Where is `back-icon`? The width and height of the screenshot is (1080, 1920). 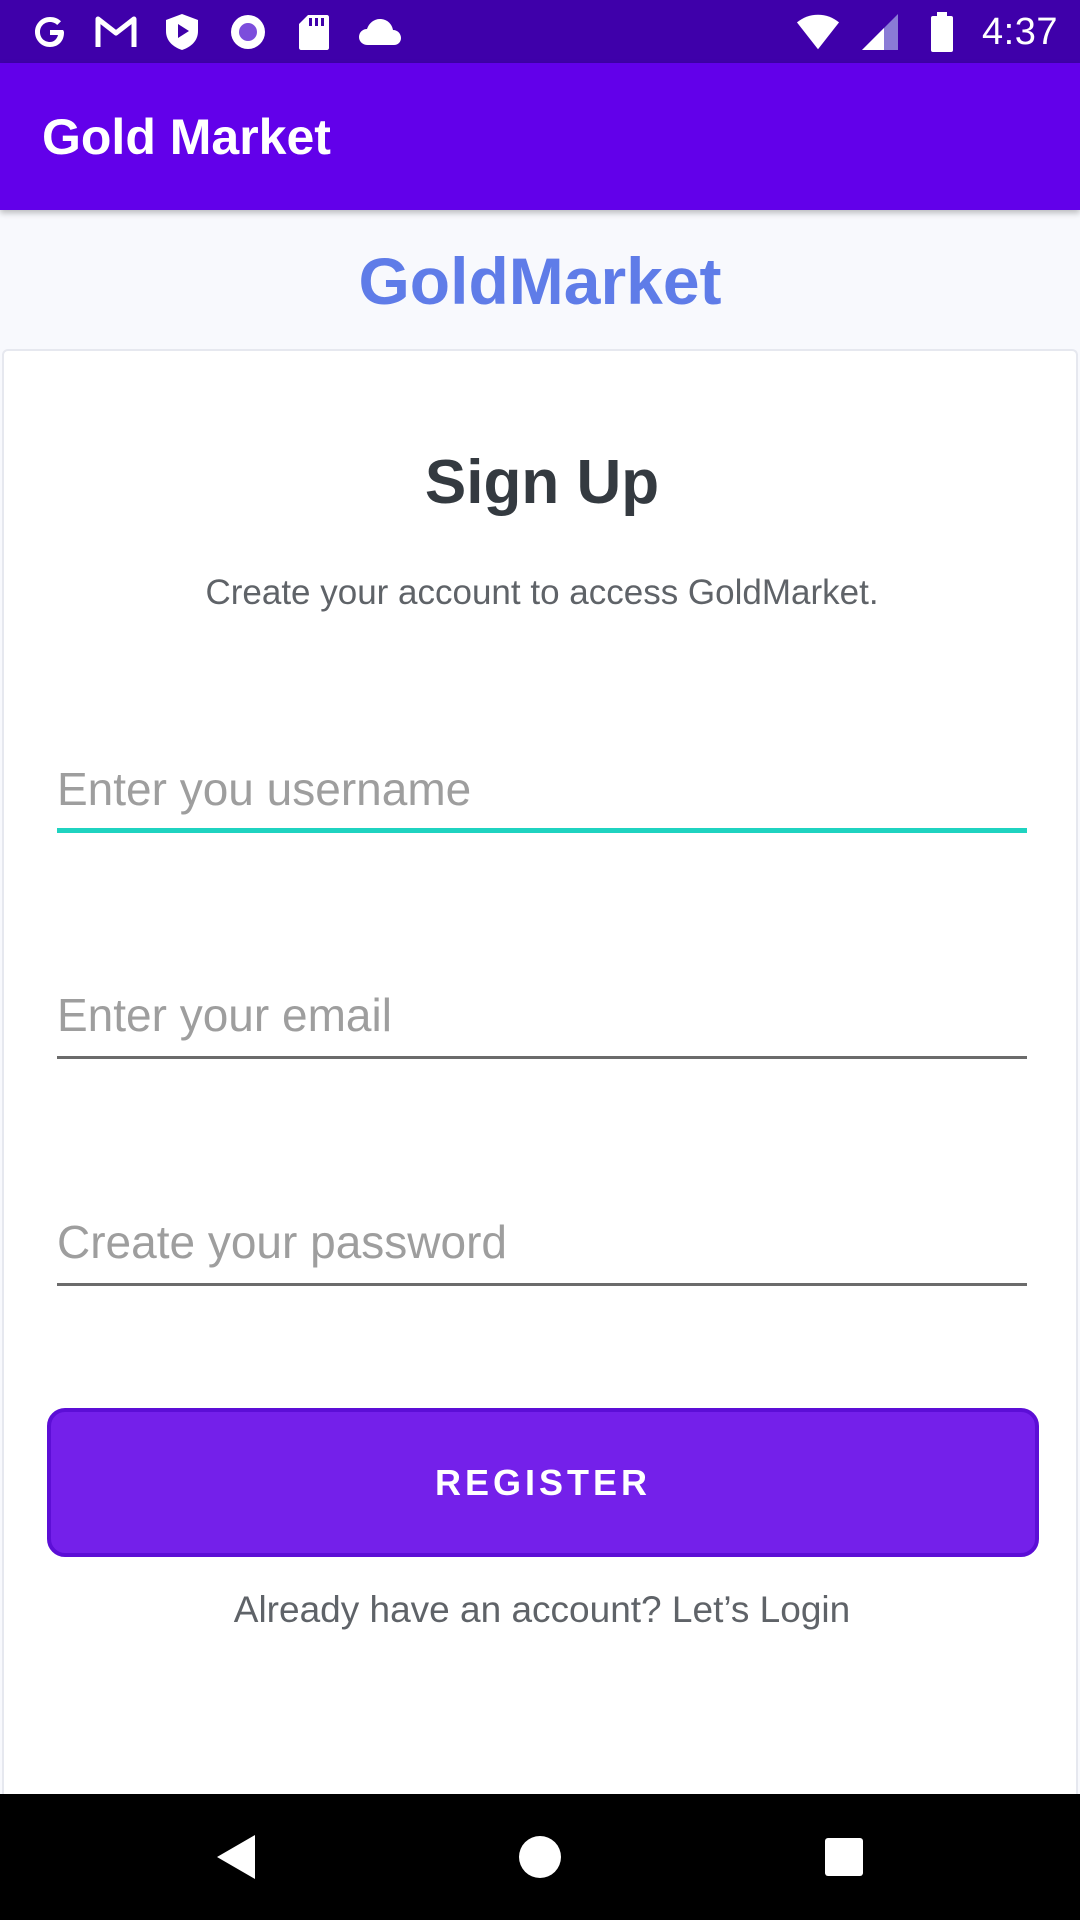 back-icon is located at coordinates (236, 1857).